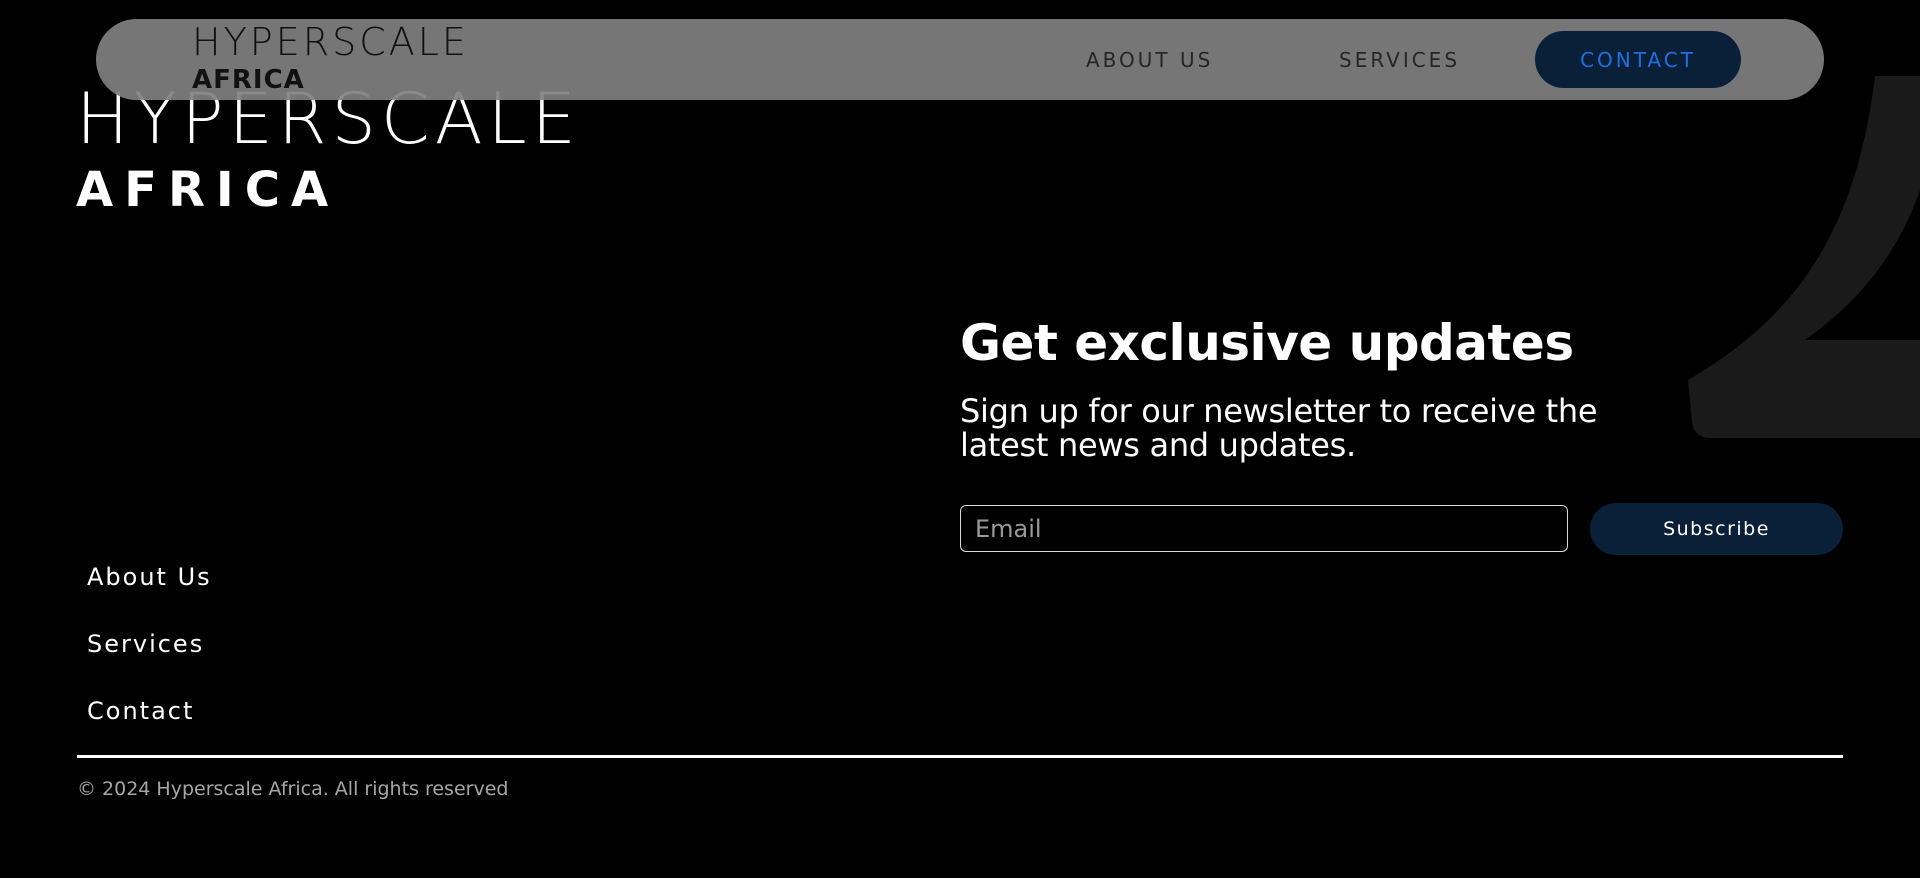 The width and height of the screenshot is (1920, 878). Describe the element at coordinates (1399, 60) in the screenshot. I see `nav-services-link: SERVICES` at that location.